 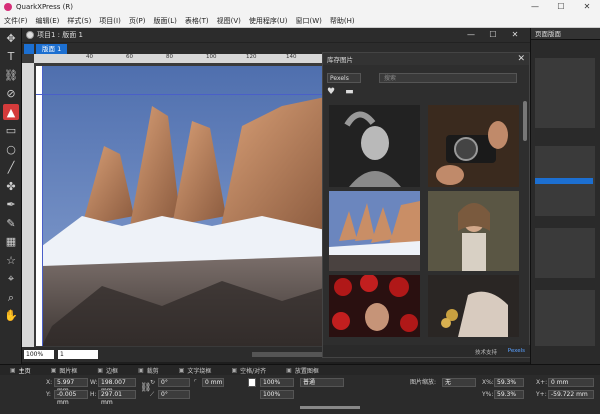 What do you see at coordinates (11, 94) in the screenshot?
I see `link-chain-icon: ⊘` at bounding box center [11, 94].